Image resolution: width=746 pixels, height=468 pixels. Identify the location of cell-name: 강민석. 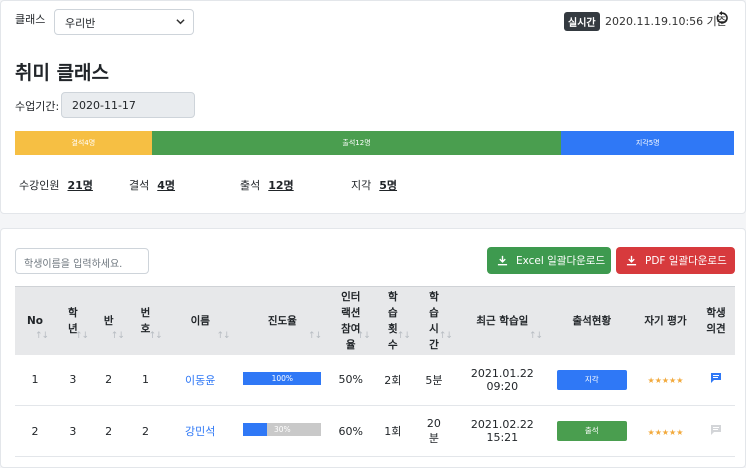
(200, 431).